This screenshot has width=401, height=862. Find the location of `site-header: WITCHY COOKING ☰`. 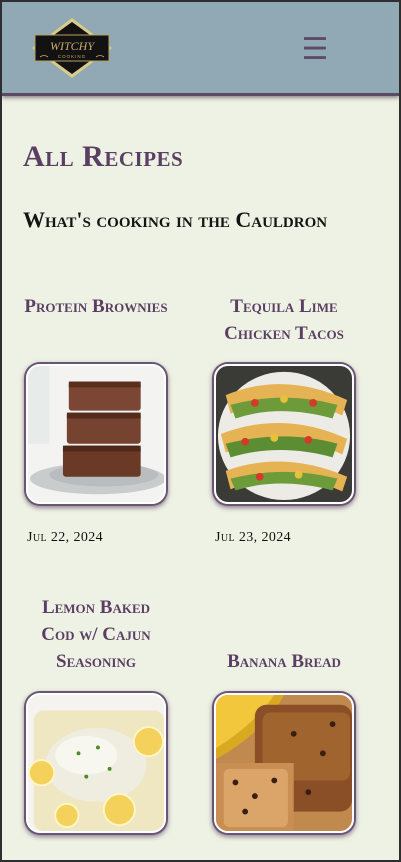

site-header: WITCHY COOKING ☰ is located at coordinates (200, 49).